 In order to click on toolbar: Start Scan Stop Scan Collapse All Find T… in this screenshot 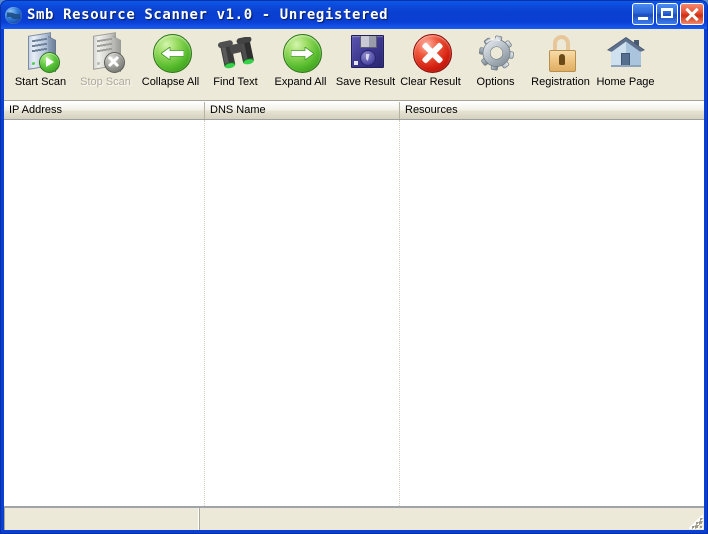, I will do `click(354, 65)`.